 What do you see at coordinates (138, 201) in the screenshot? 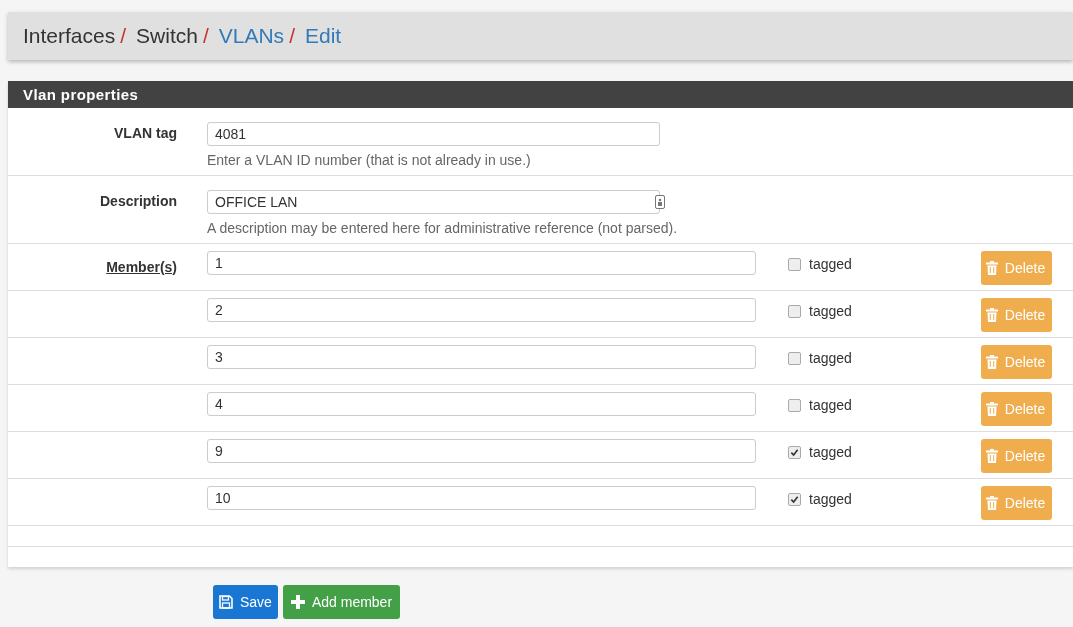
I see `field-label: Description` at bounding box center [138, 201].